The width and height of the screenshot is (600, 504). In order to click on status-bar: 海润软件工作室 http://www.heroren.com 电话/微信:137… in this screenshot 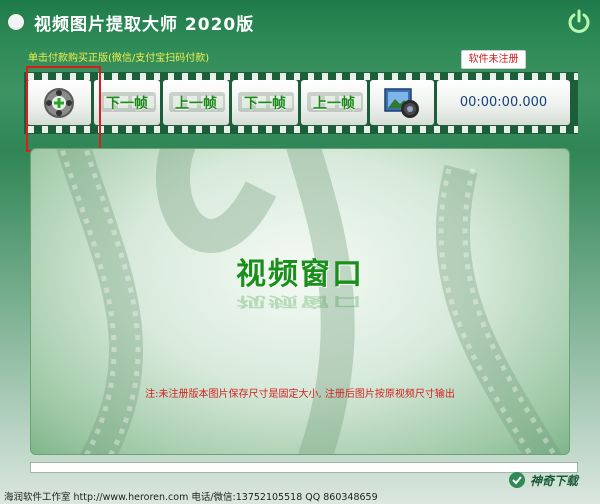, I will do `click(300, 495)`.